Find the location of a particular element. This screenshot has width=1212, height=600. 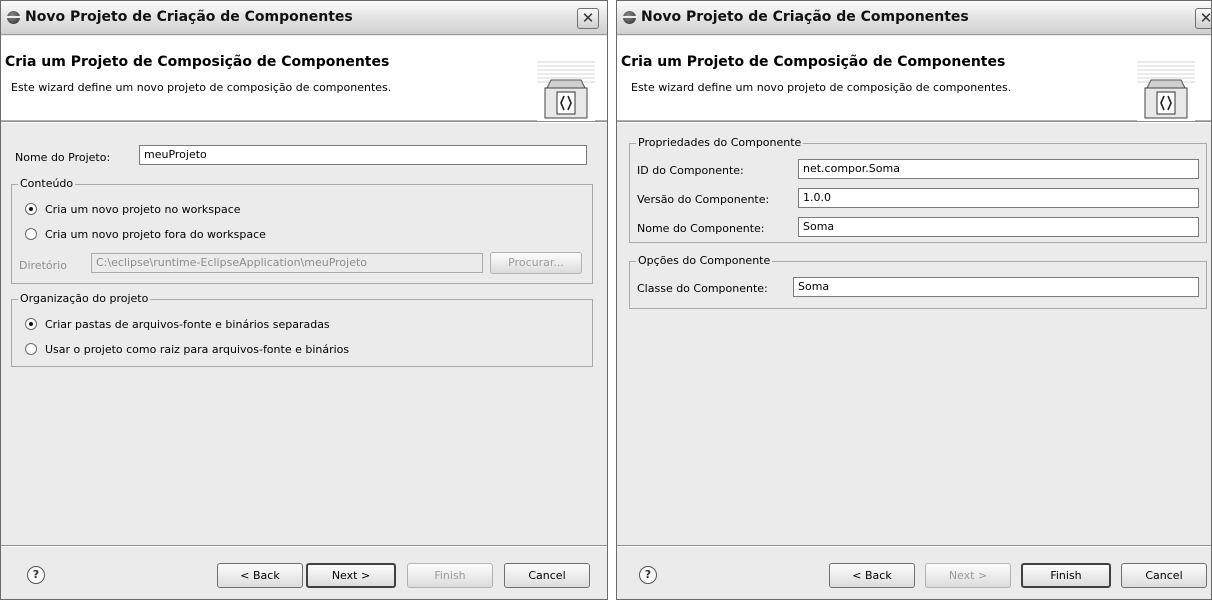

component-version-label: Versão do Componente: is located at coordinates (703, 199).